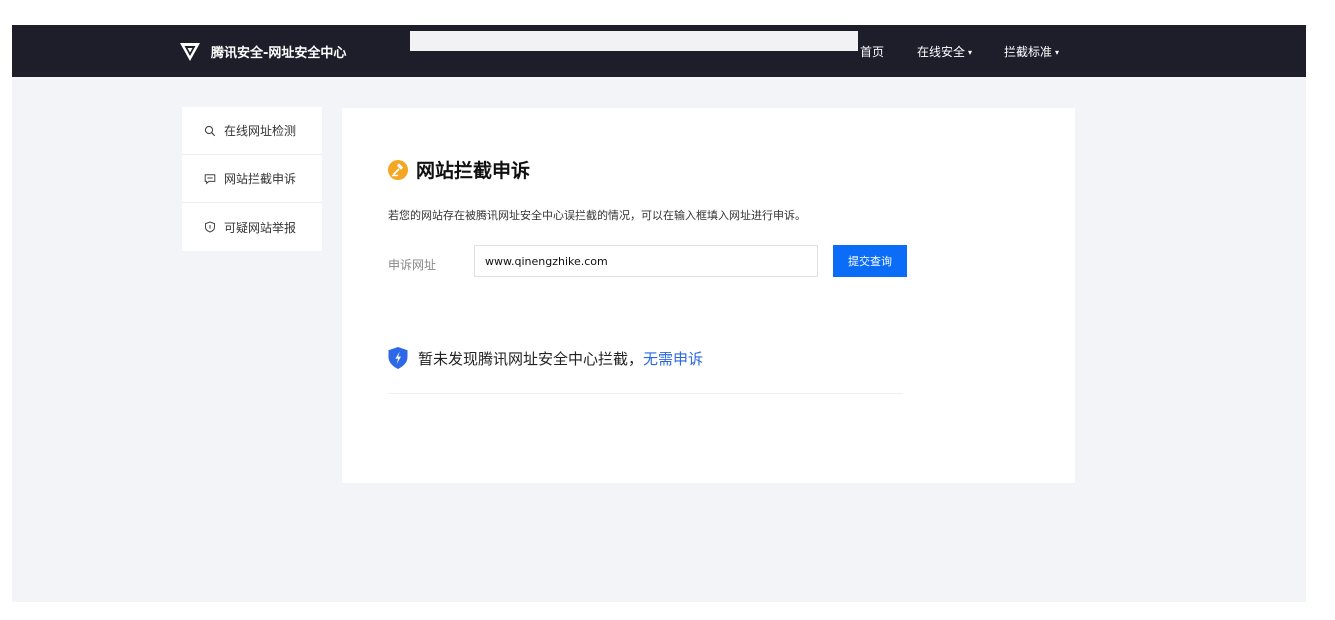  What do you see at coordinates (1028, 52) in the screenshot?
I see `nav-block-standards-label: 拦截标准` at bounding box center [1028, 52].